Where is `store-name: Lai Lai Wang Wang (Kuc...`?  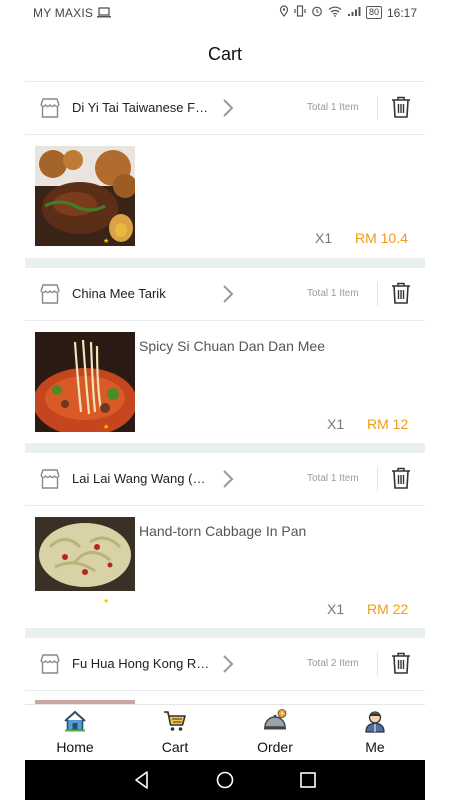
store-name: Lai Lai Wang Wang (Kuc... is located at coordinates (143, 478).